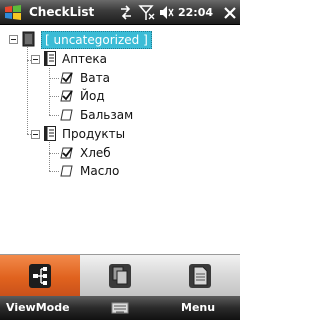  I want to click on view-mode-tree-button, so click(40, 276).